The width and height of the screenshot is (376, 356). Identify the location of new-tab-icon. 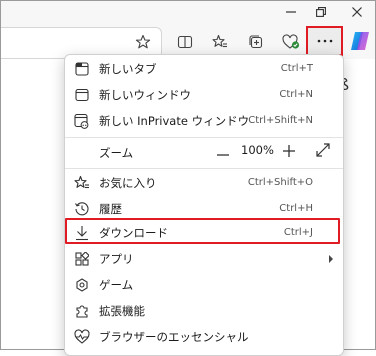
(82, 69).